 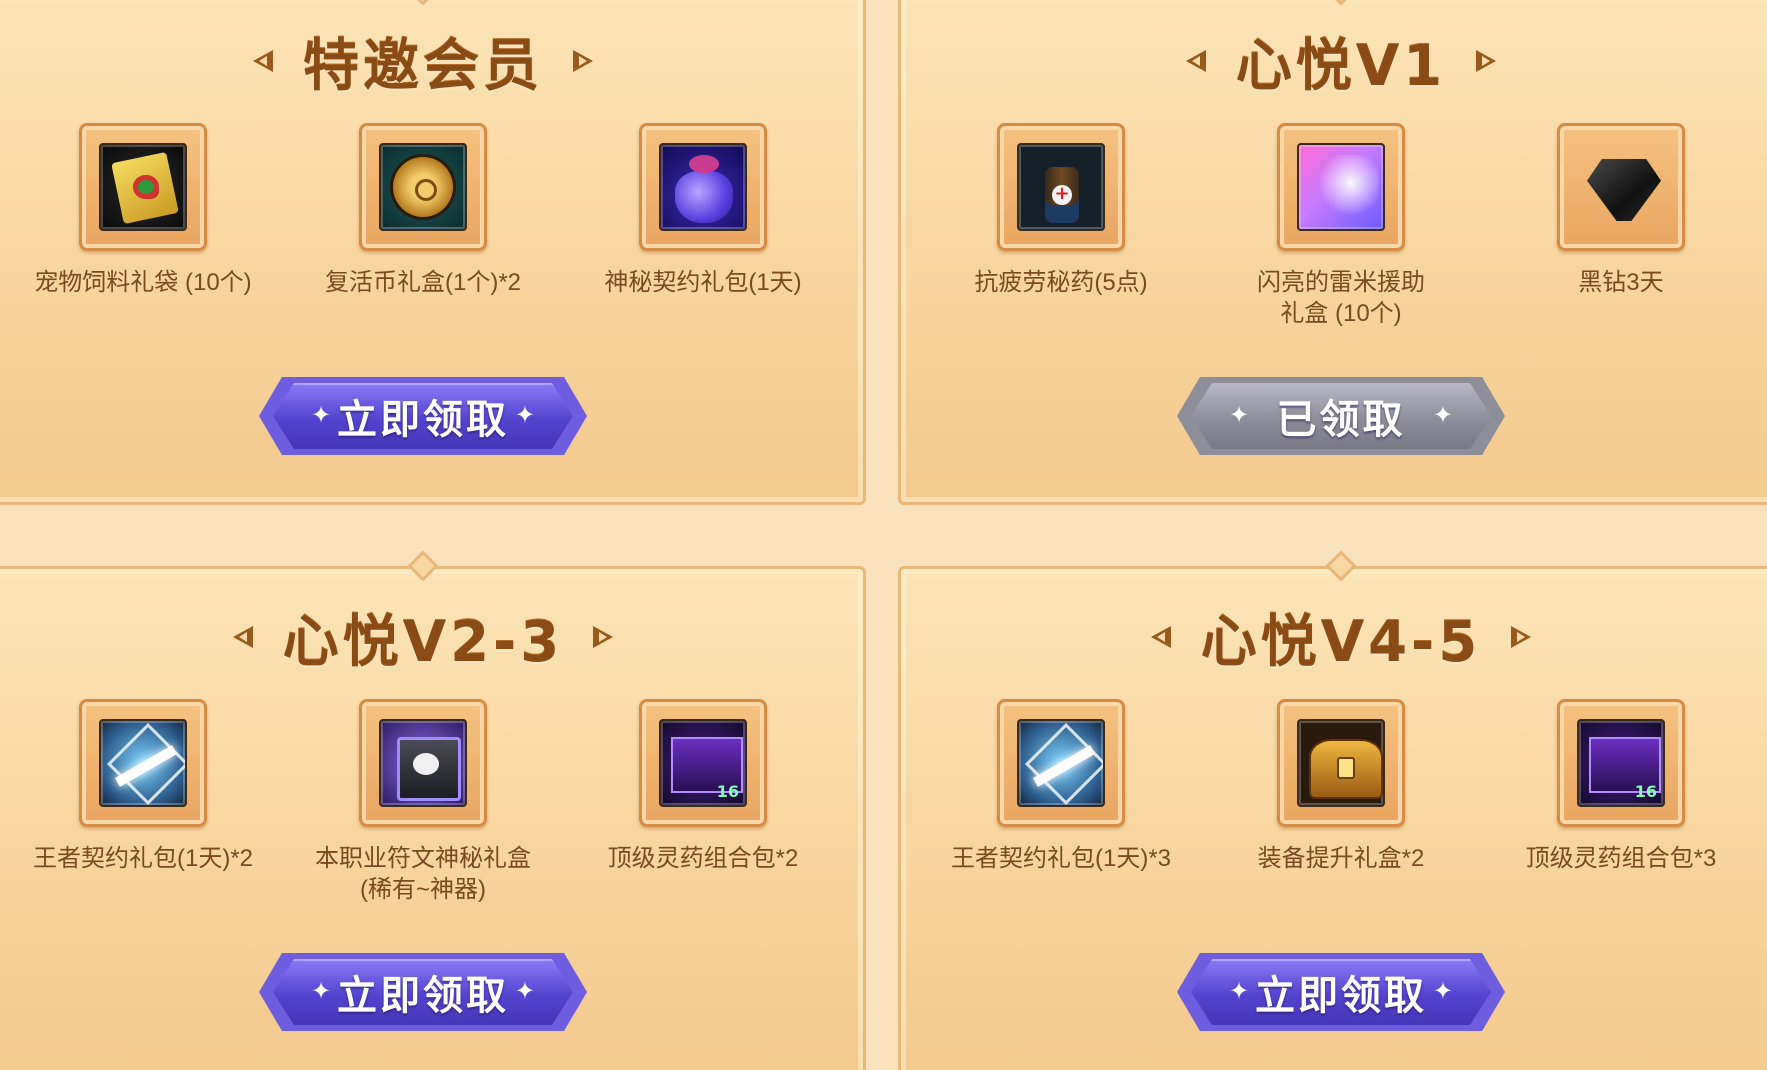 I want to click on reward-label: 神秘契约礼包(1天), so click(x=703, y=282).